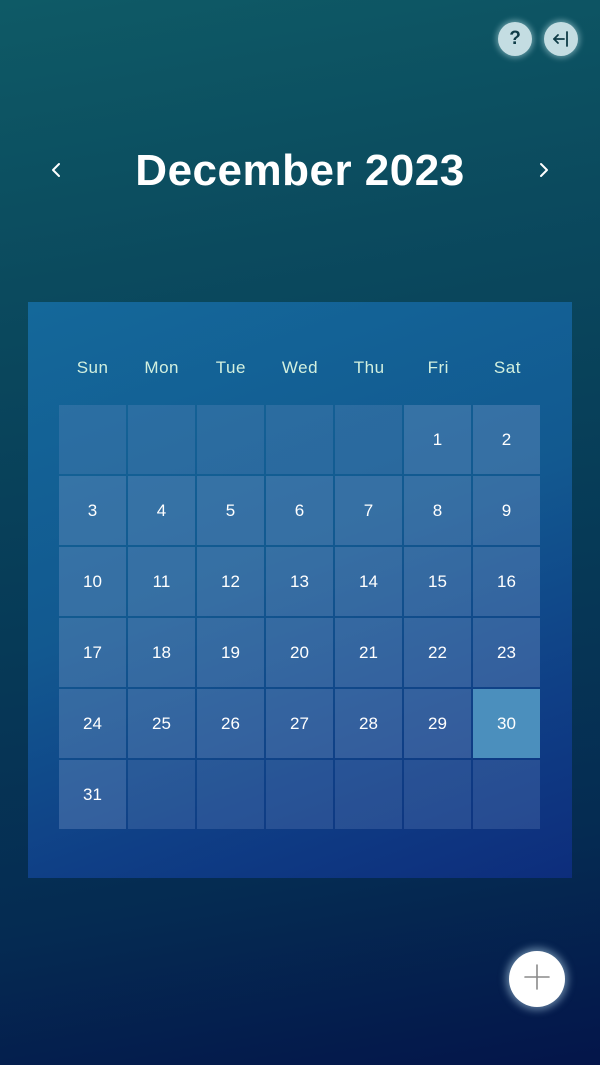 This screenshot has width=600, height=1065. I want to click on weekday-label: Thu, so click(369, 367).